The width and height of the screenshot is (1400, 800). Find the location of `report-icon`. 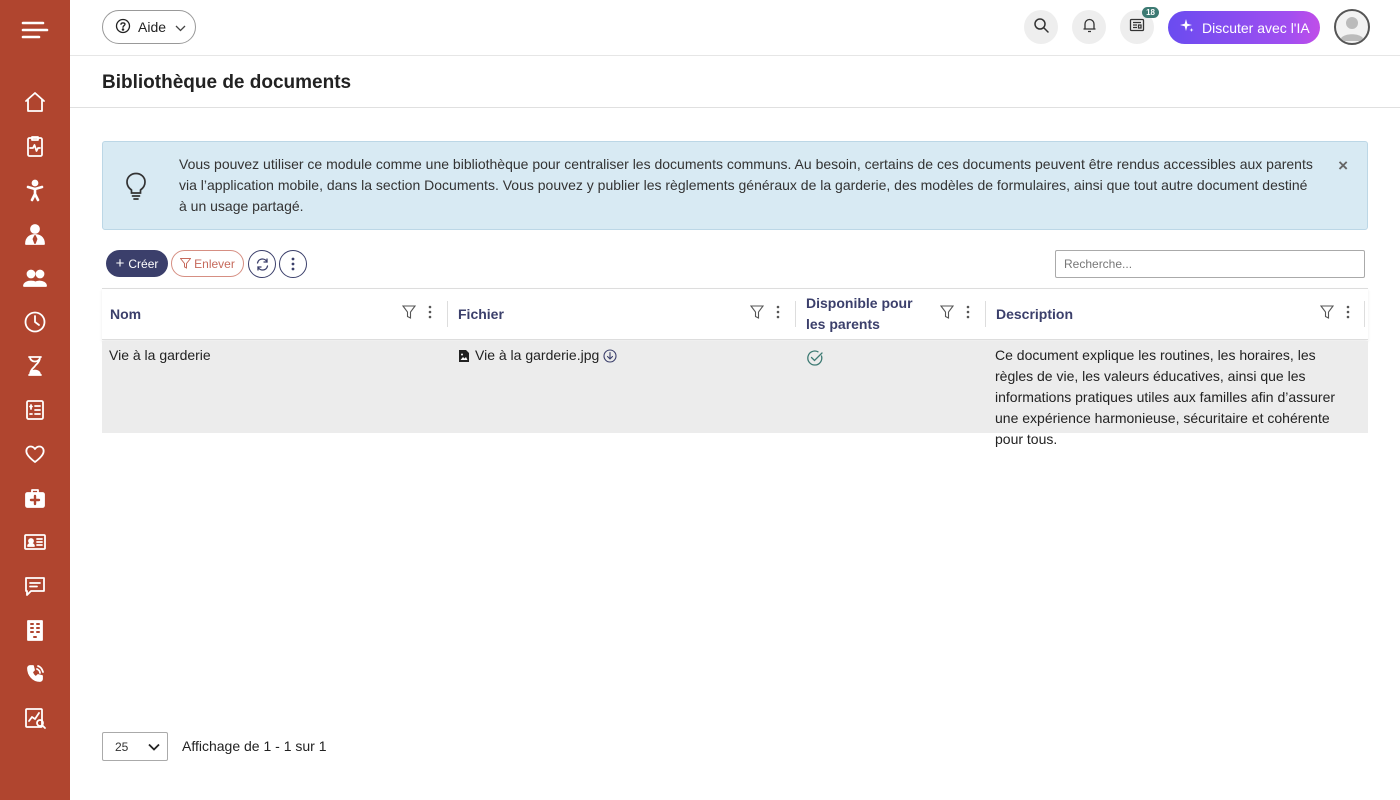

report-icon is located at coordinates (35, 718).